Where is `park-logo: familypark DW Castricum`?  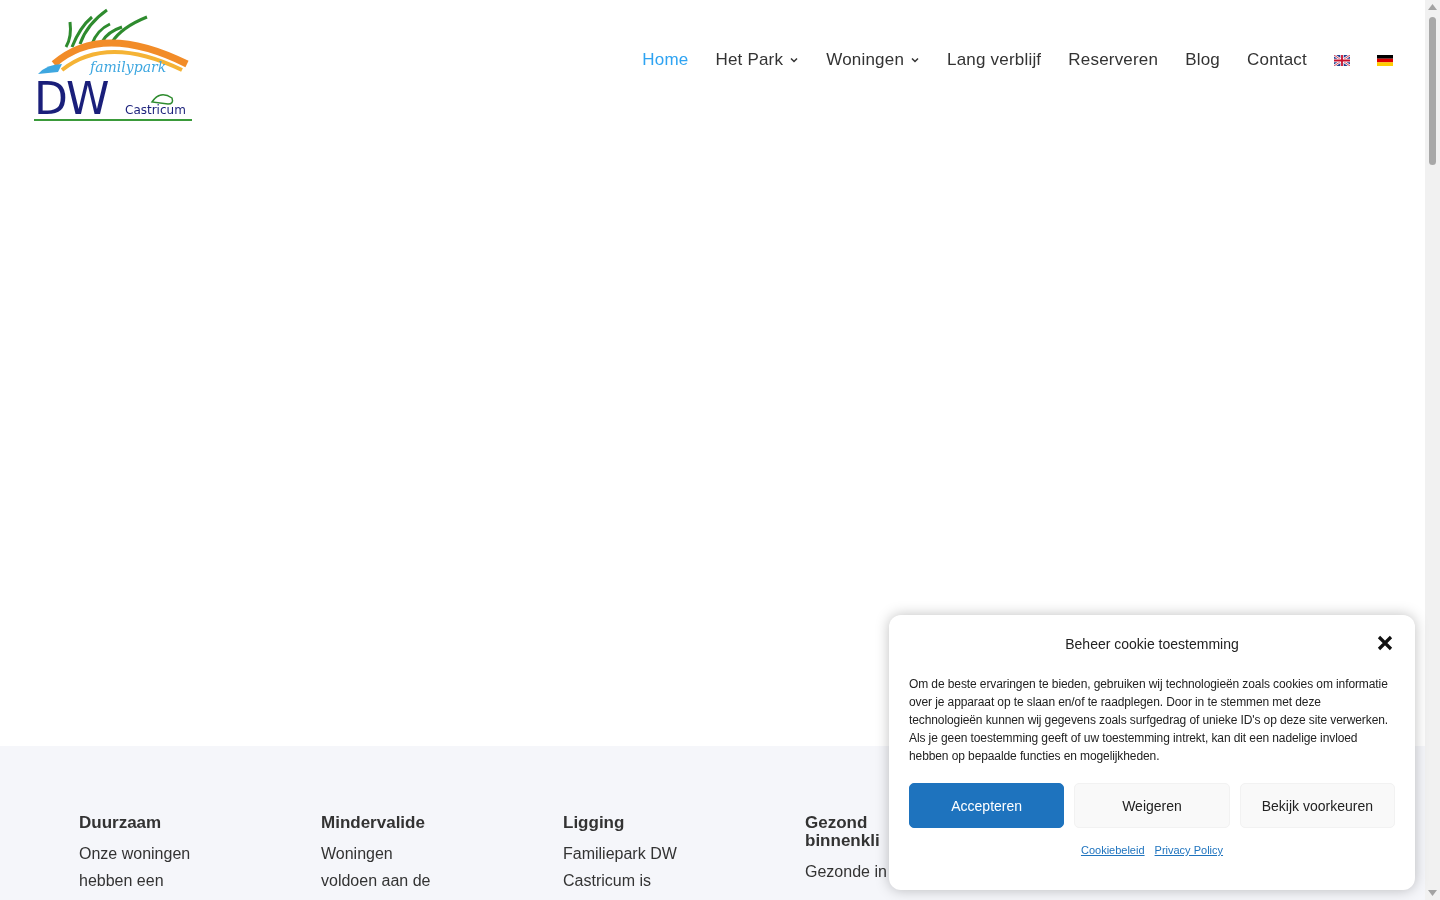
park-logo: familypark DW Castricum is located at coordinates (113, 63).